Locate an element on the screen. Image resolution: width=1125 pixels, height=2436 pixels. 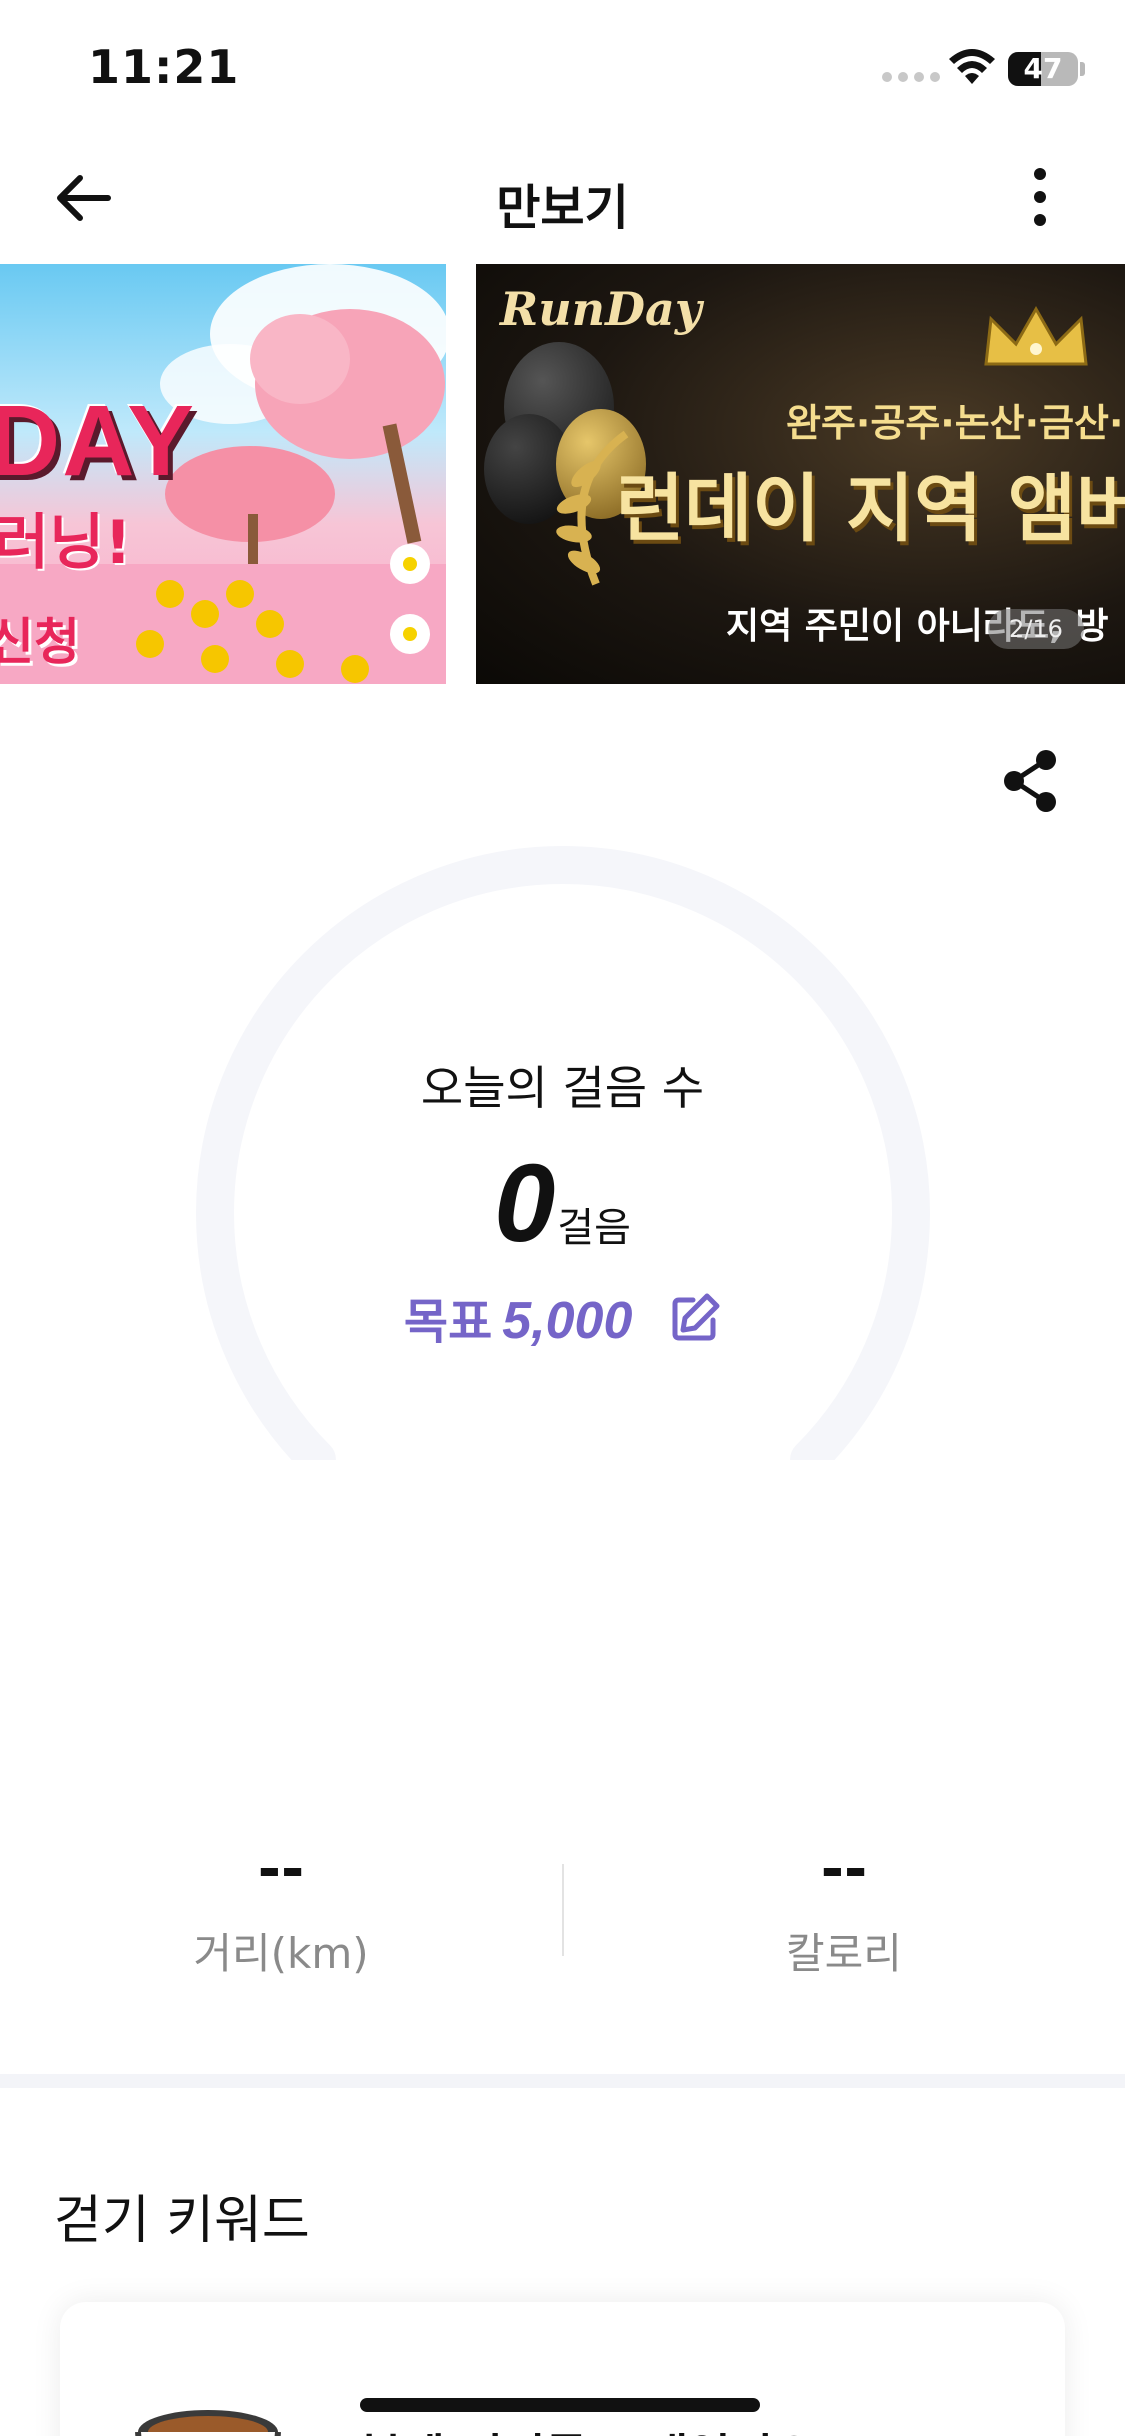
banner-right-subtitle: 완주·공주·논산·금산· is located at coordinates (955, 423).